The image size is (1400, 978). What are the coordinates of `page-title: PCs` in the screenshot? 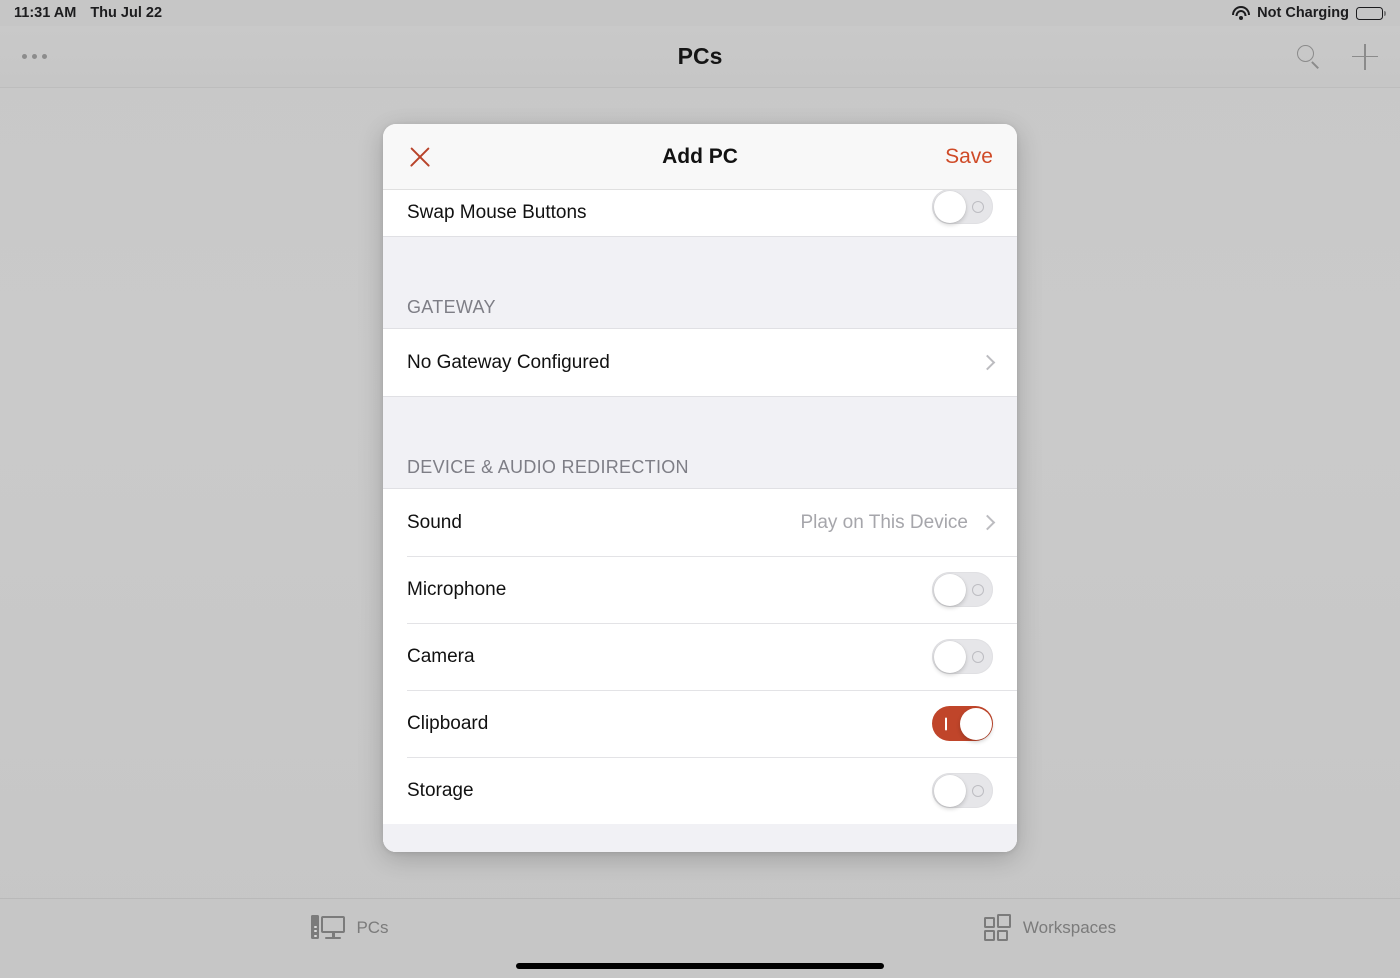 It's located at (700, 56).